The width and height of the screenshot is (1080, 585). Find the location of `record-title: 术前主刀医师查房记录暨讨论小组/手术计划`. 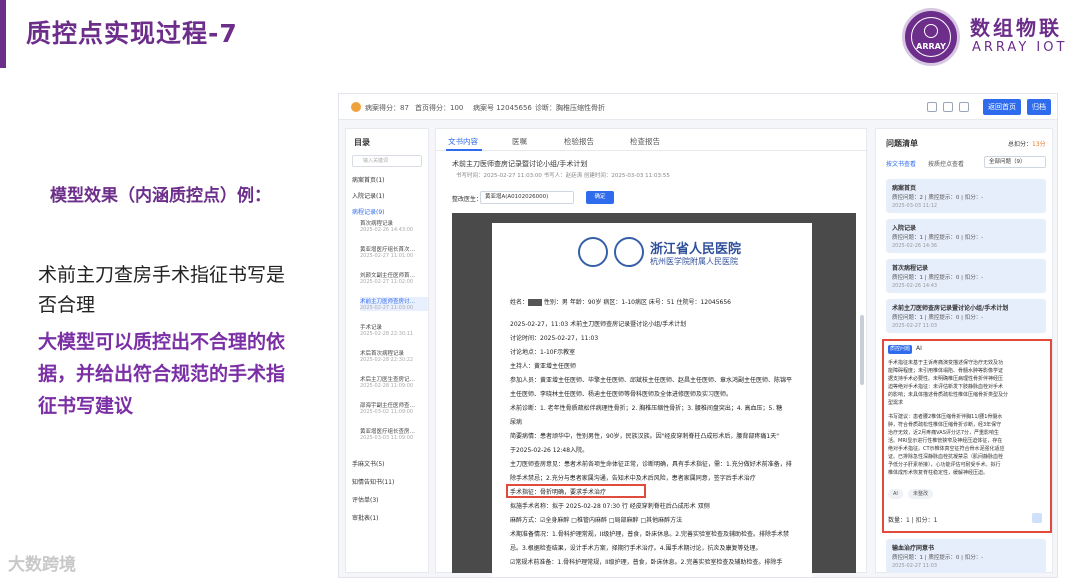

record-title: 术前主刀医师查房记录暨讨论小组/手术计划 is located at coordinates (520, 164).